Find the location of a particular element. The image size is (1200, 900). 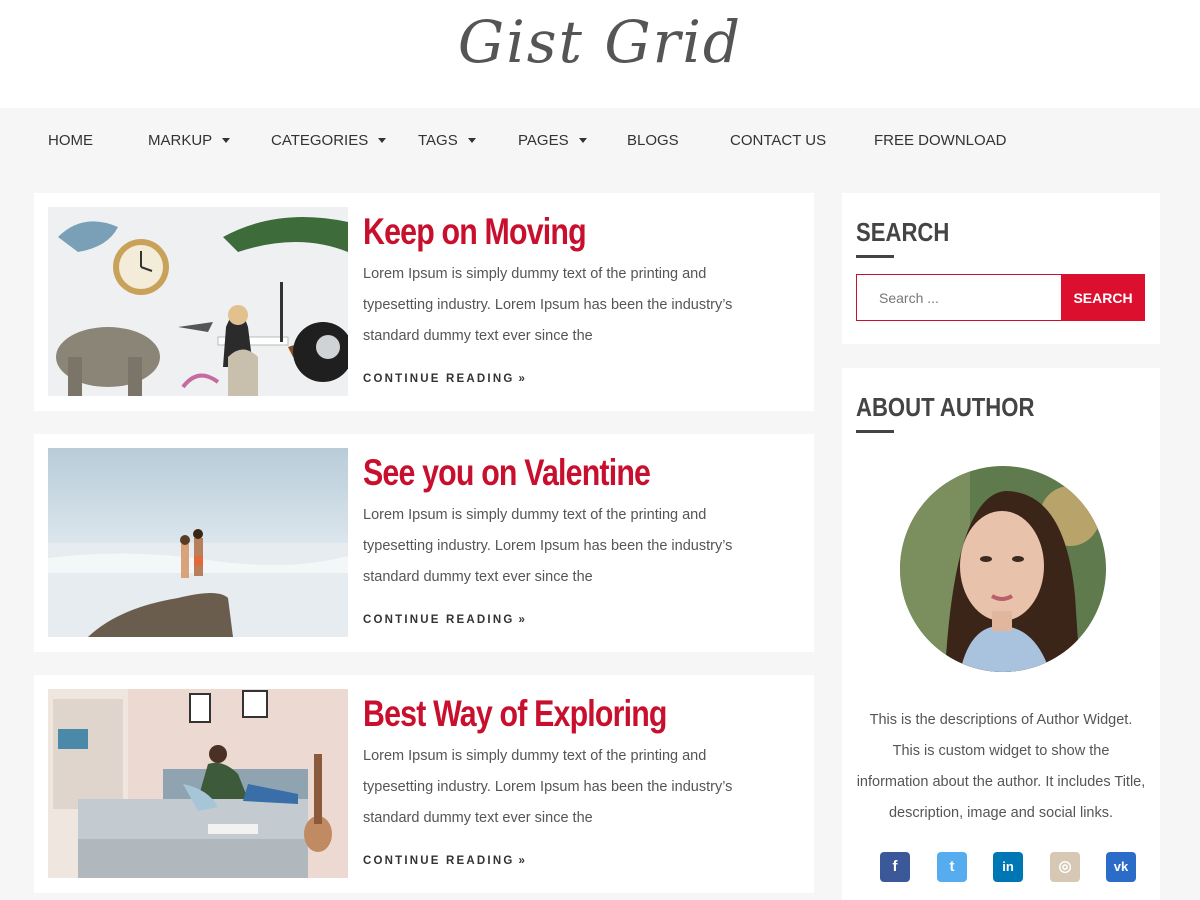

nav-item-categories: CATEGORIES is located at coordinates (329, 141).